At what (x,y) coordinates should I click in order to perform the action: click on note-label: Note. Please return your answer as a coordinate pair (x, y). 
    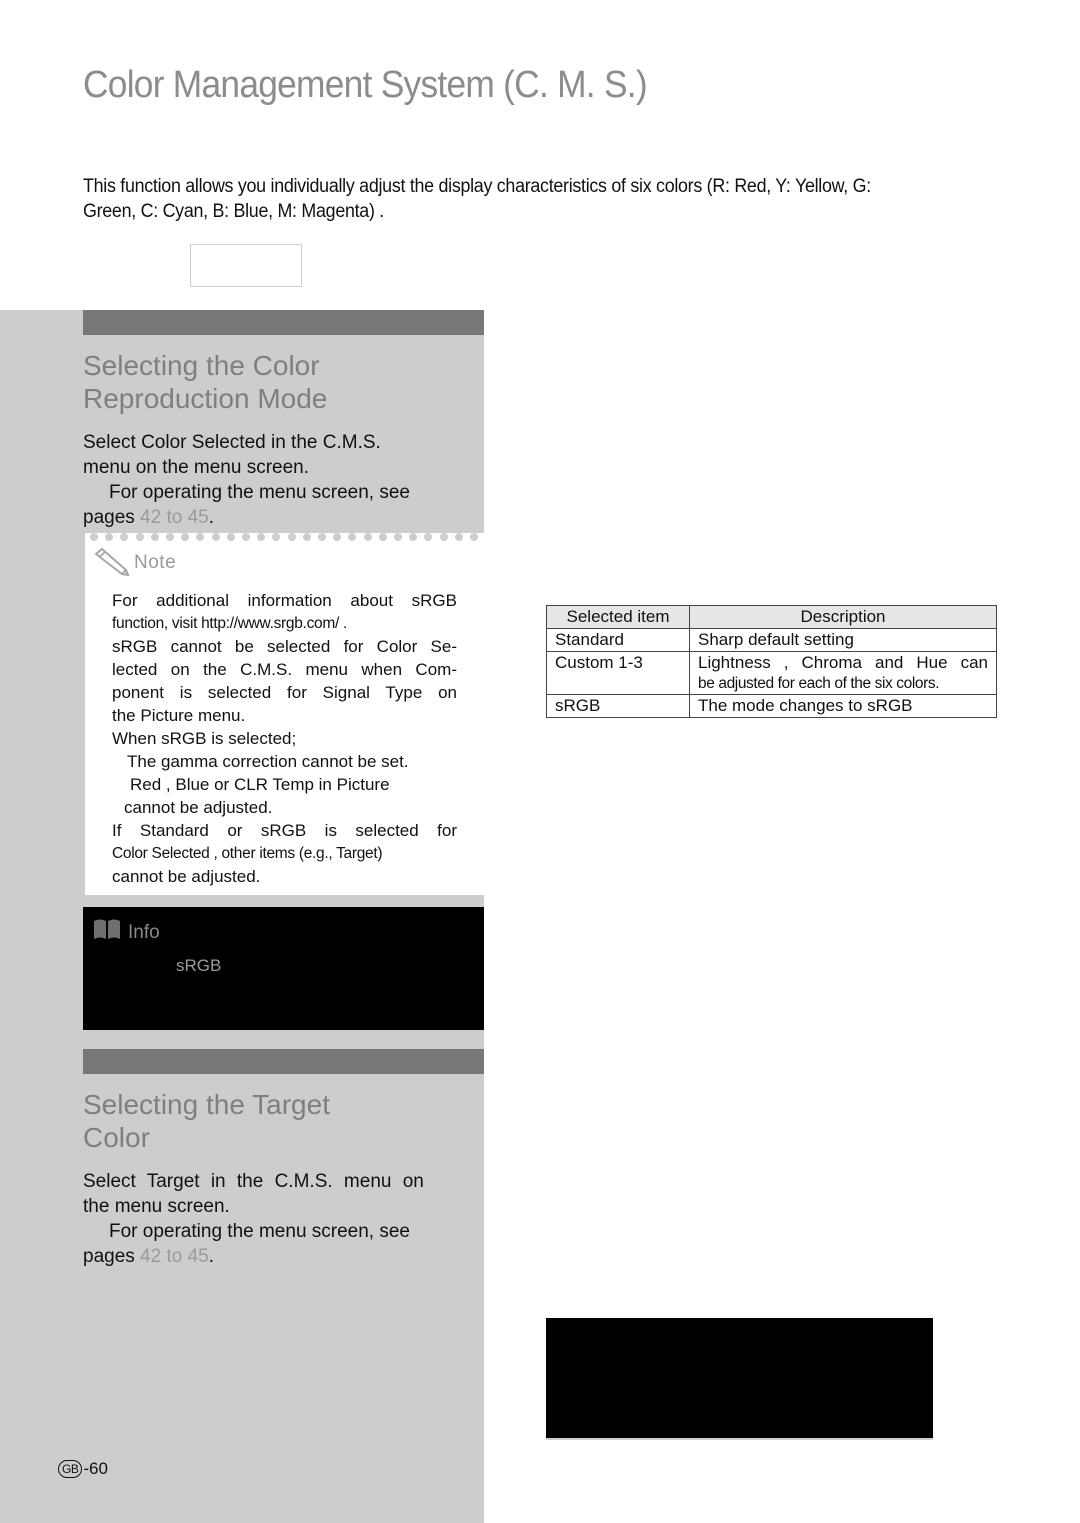
    Looking at the image, I should click on (155, 562).